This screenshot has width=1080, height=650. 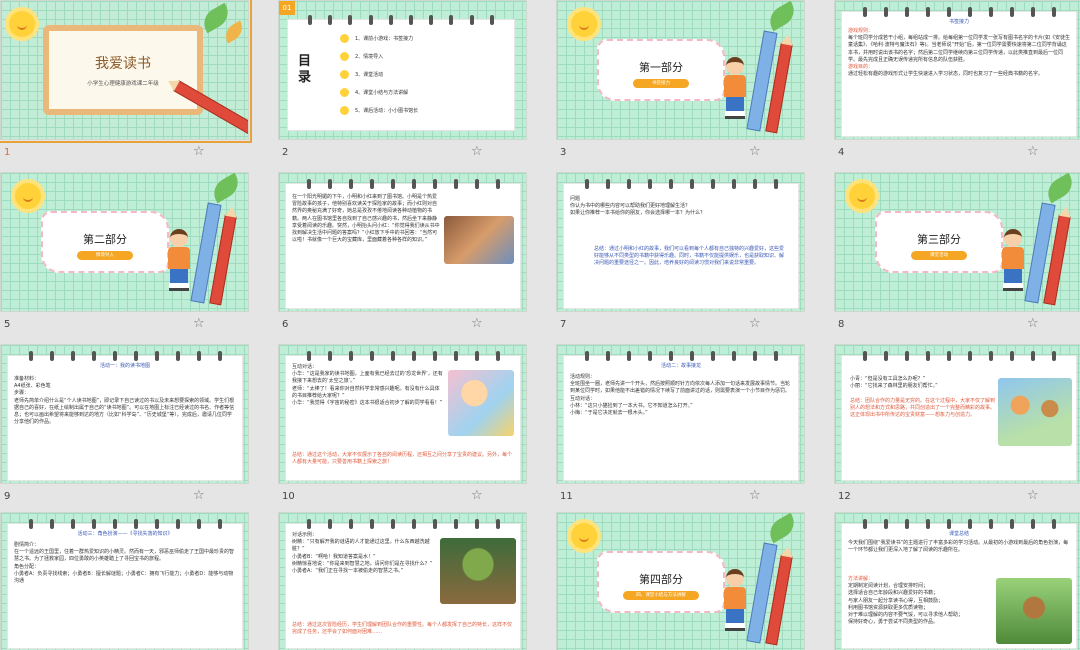 What do you see at coordinates (661, 70) in the screenshot?
I see `section-card: 第一部分 书签接力` at bounding box center [661, 70].